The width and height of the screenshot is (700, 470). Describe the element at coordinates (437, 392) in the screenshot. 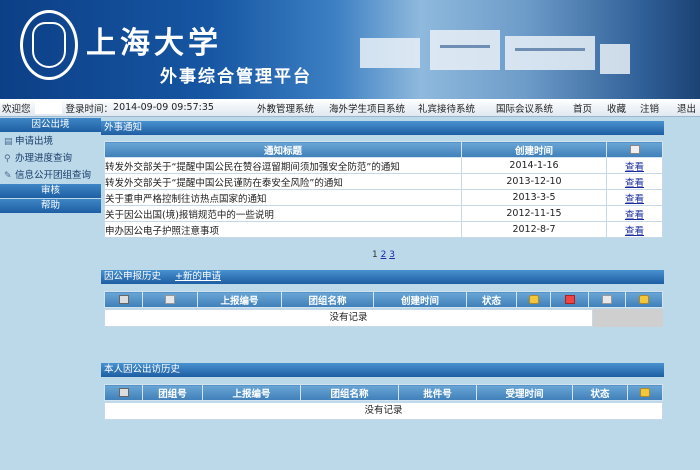

I see `col-approval-no: 批件号` at that location.